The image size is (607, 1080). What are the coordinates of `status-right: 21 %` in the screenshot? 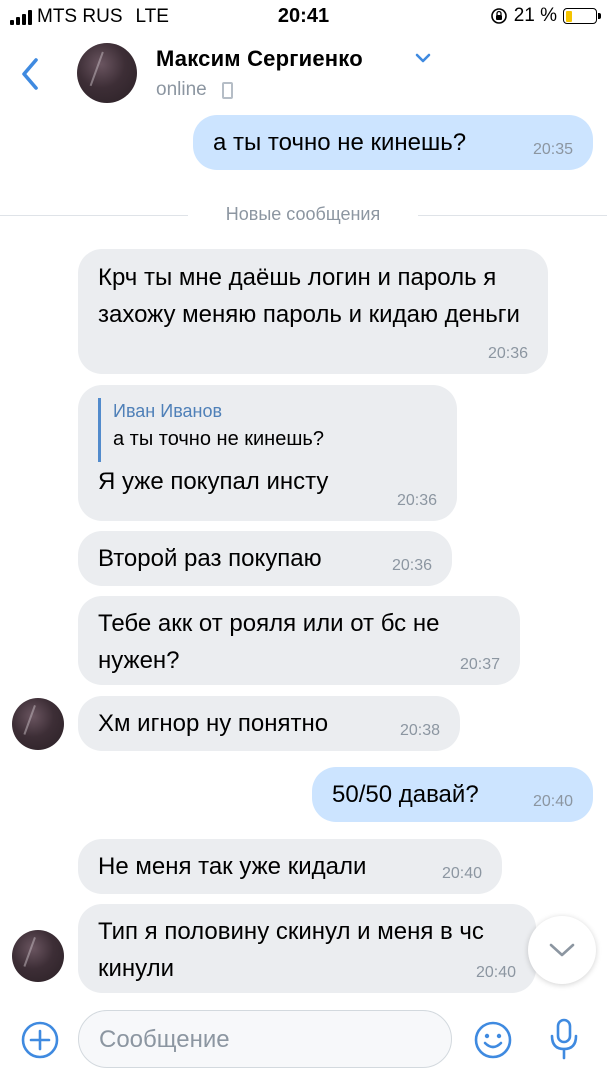 It's located at (545, 16).